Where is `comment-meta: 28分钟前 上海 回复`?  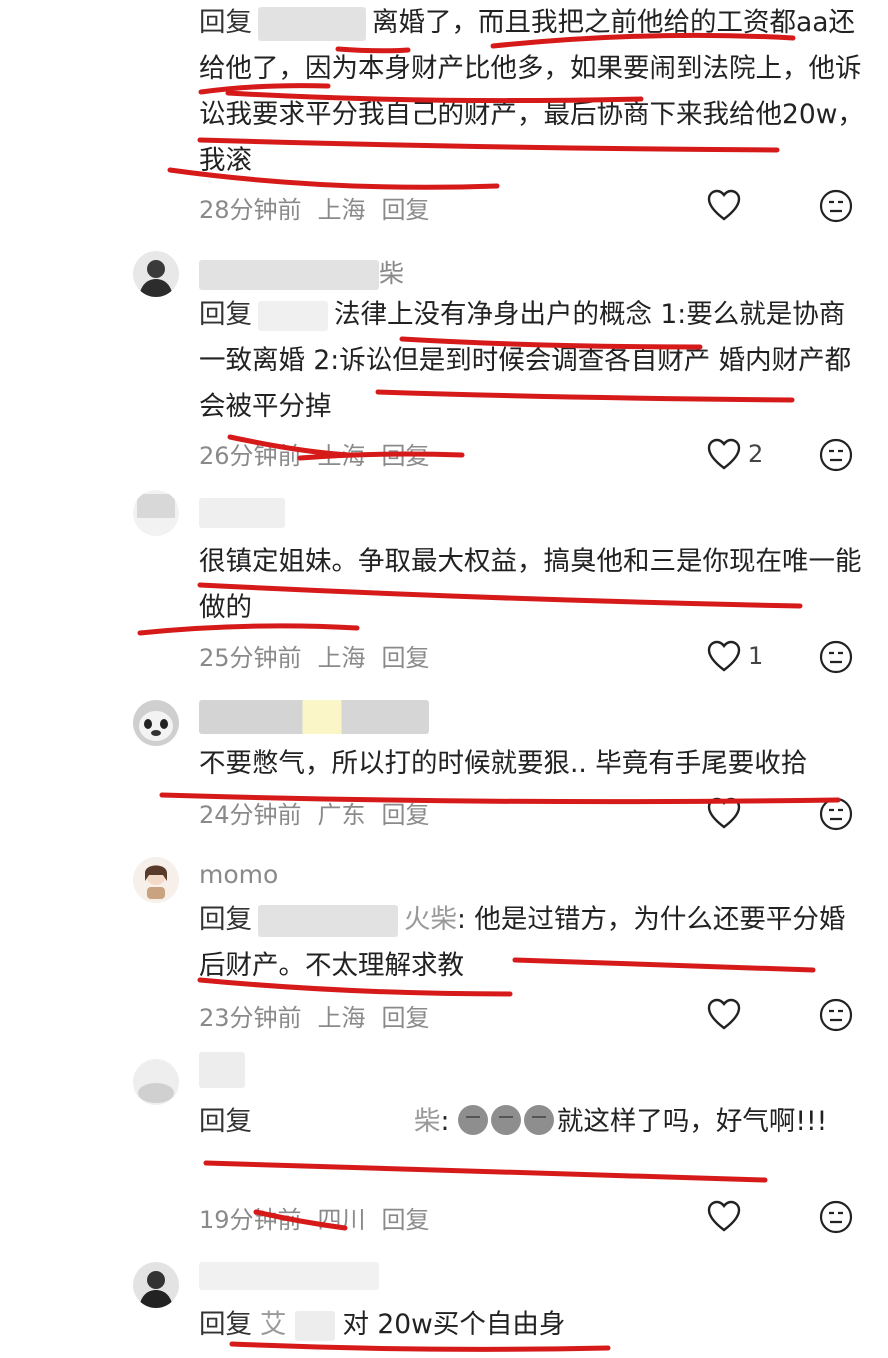 comment-meta: 28分钟前 上海 回复 is located at coordinates (314, 210).